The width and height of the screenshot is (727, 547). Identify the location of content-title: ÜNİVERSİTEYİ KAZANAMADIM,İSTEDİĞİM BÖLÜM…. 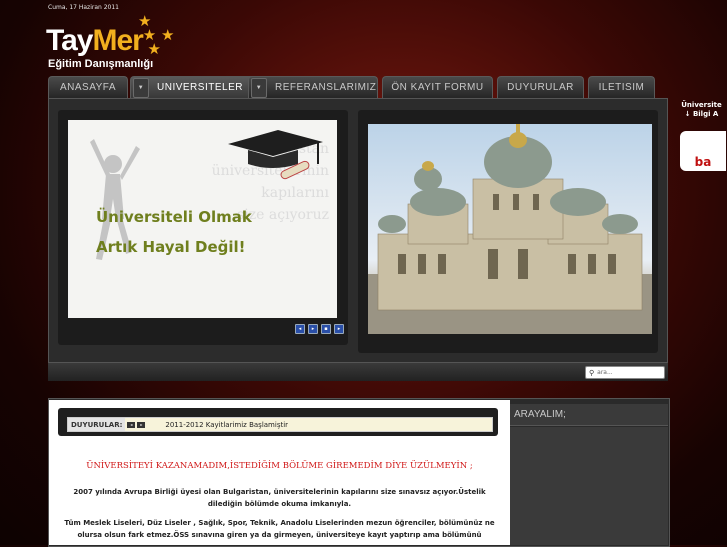
(279, 466).